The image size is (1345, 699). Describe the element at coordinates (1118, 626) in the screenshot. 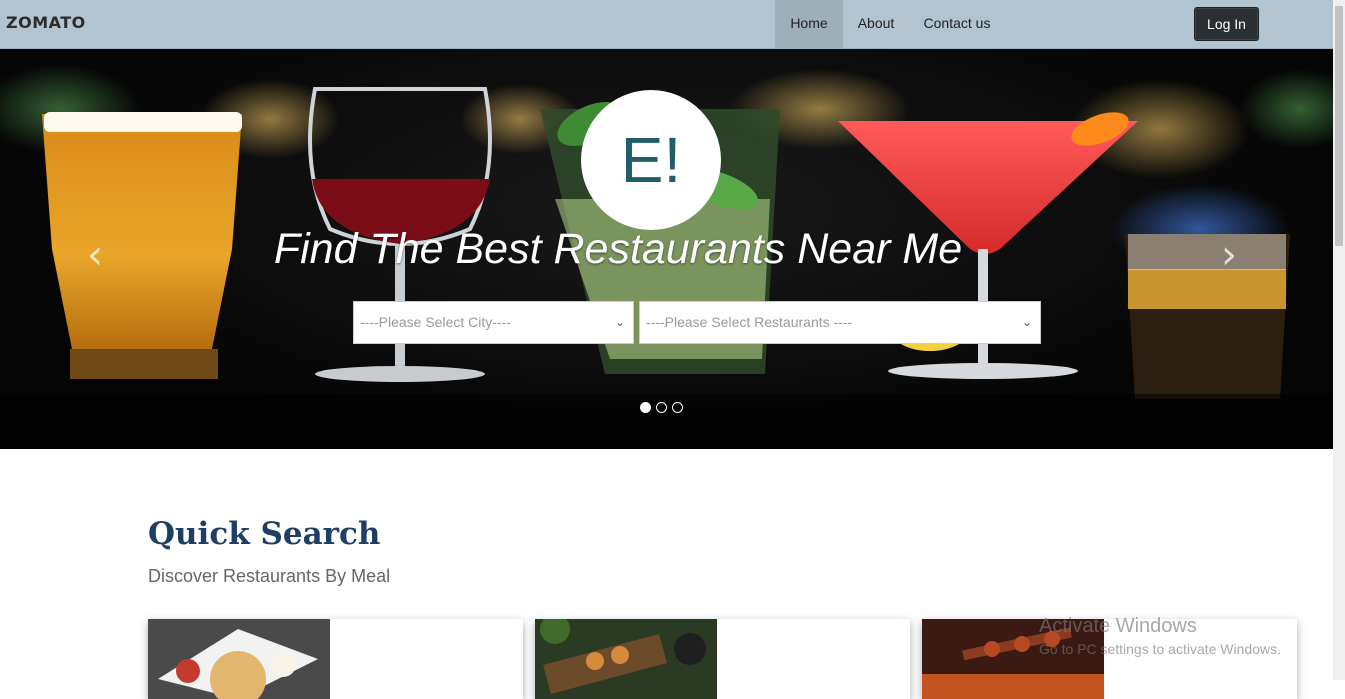

I see `activate-windows-watermark: Activate Windows` at that location.